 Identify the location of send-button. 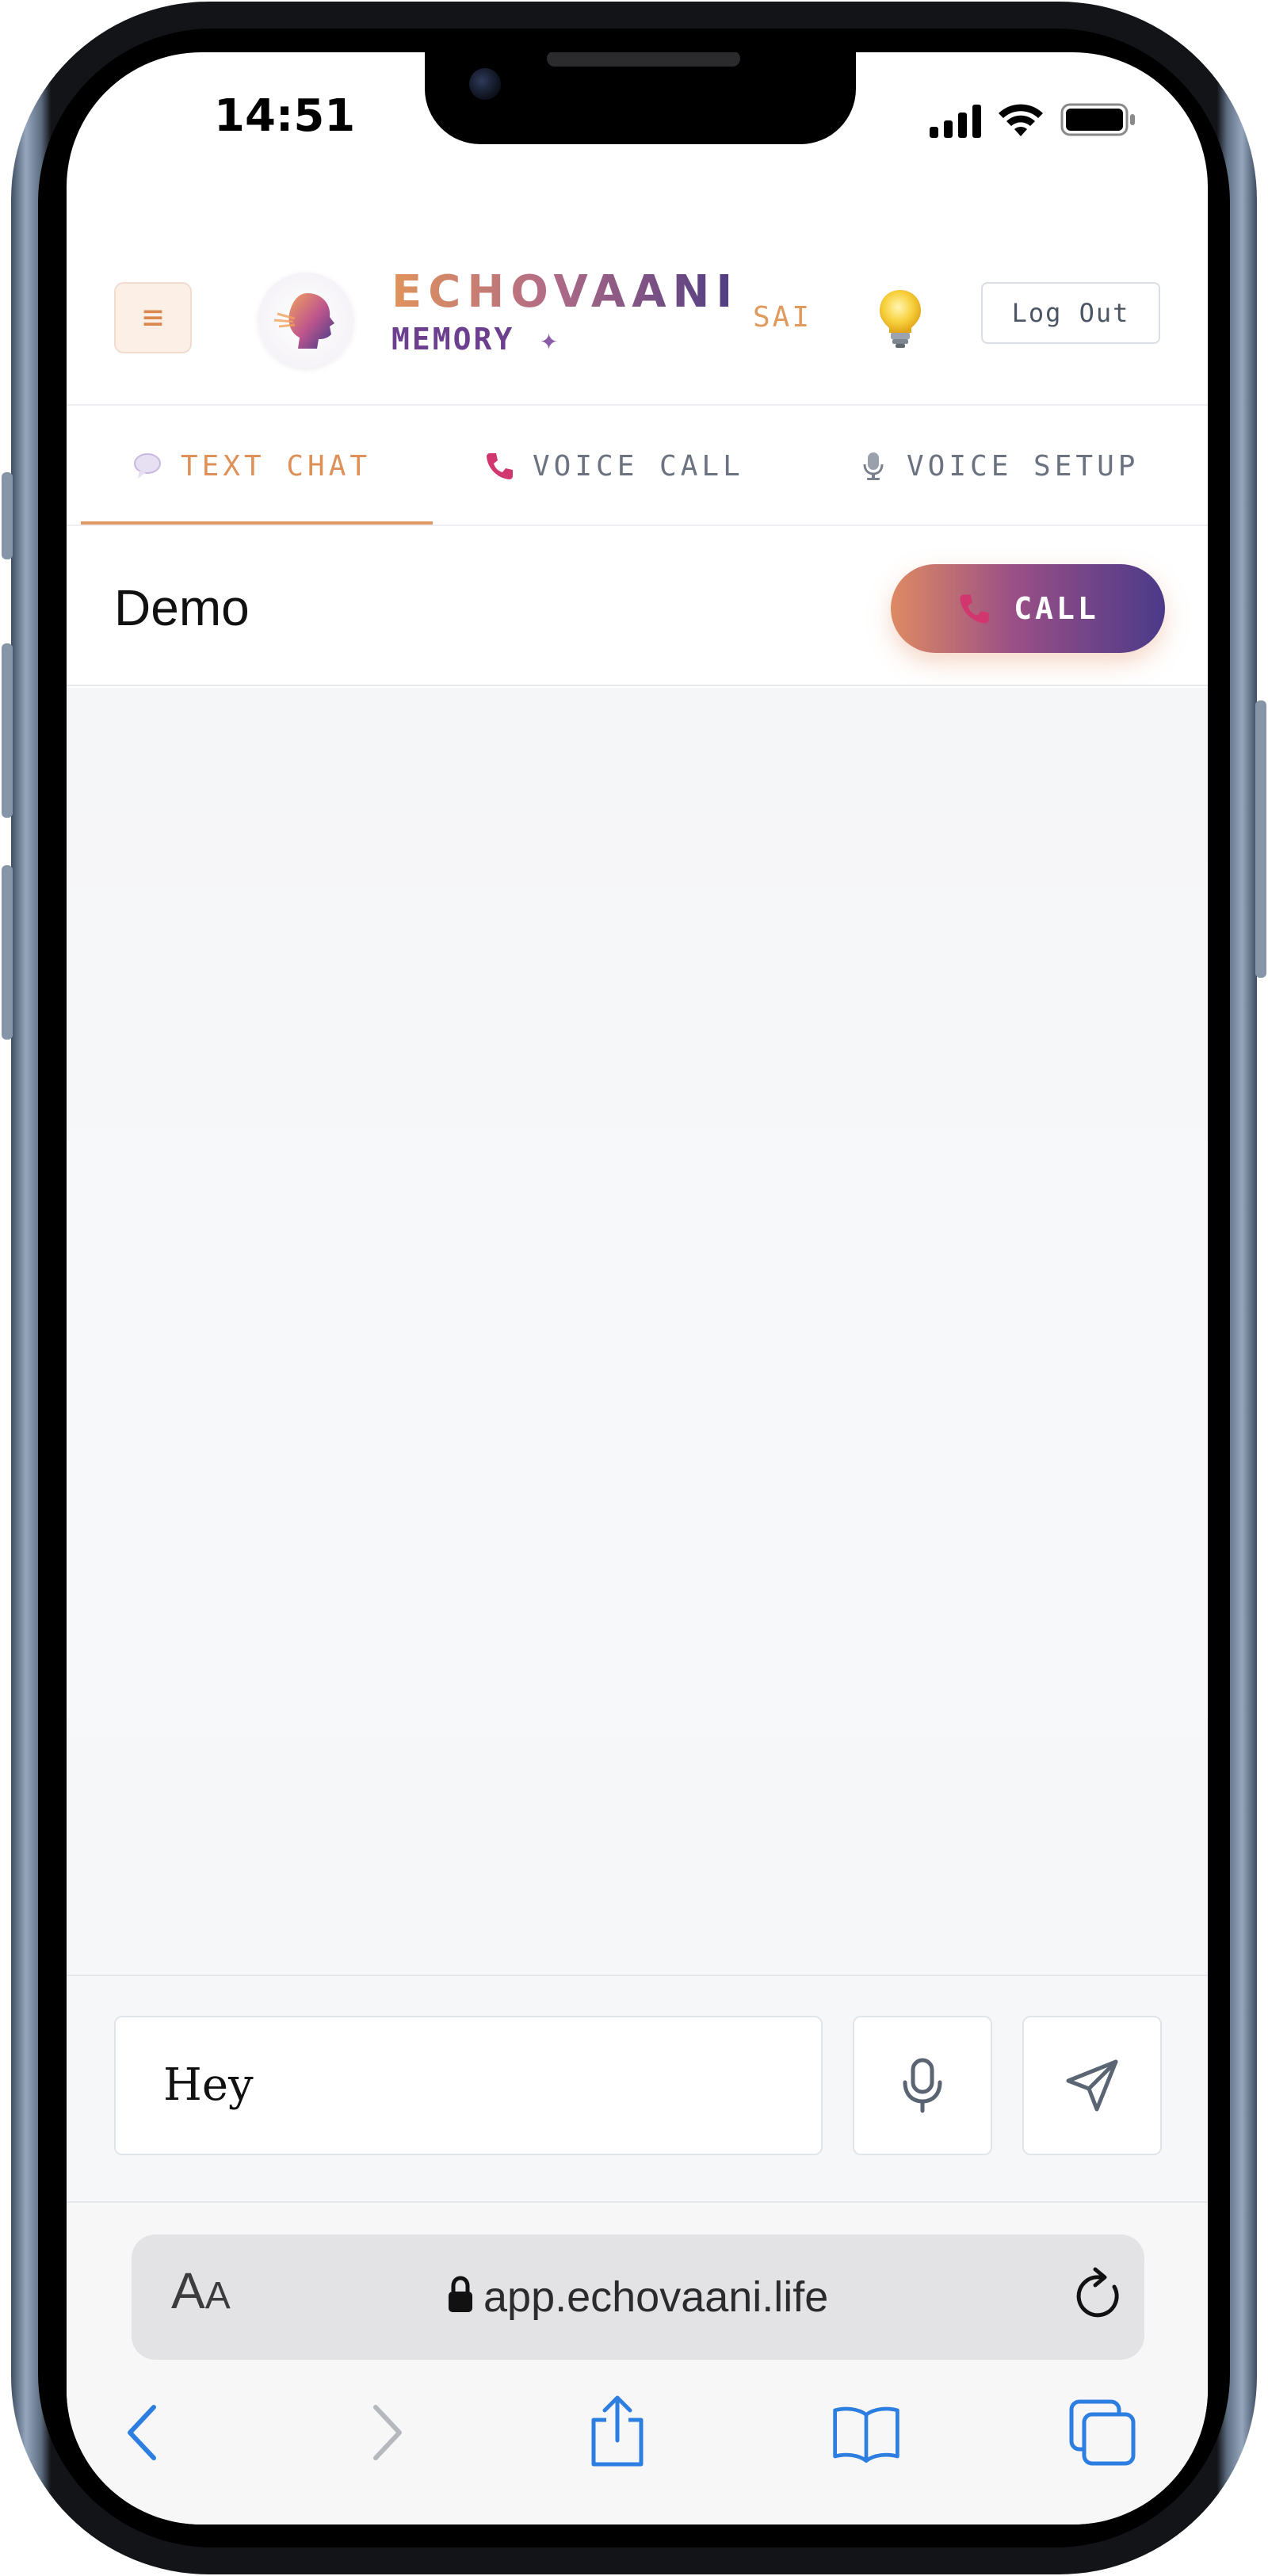
(1092, 2085).